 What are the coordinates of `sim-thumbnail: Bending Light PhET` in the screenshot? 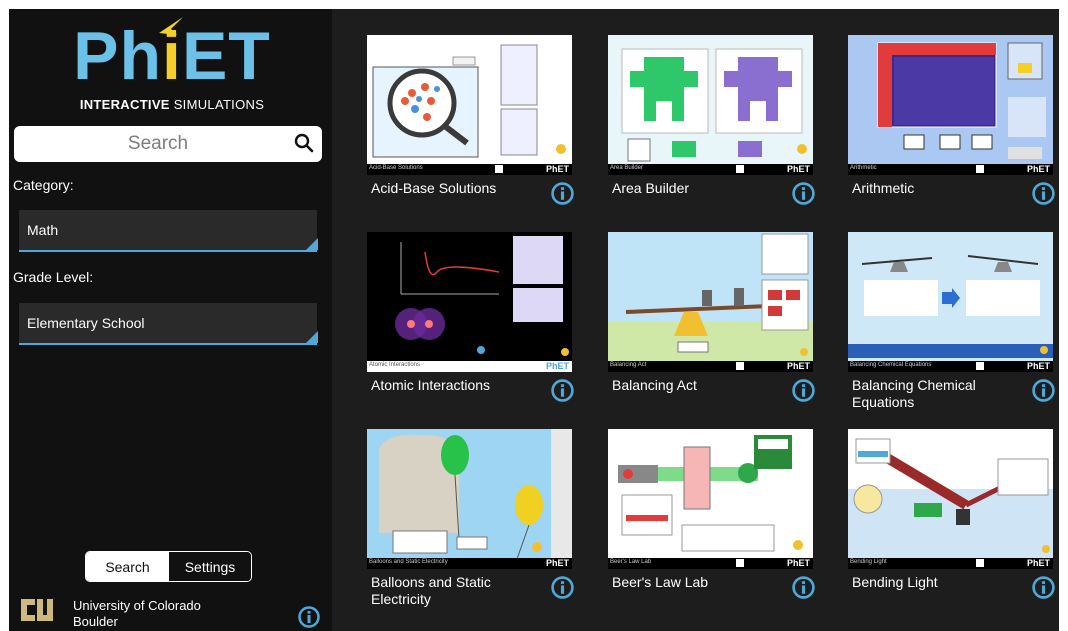 It's located at (950, 499).